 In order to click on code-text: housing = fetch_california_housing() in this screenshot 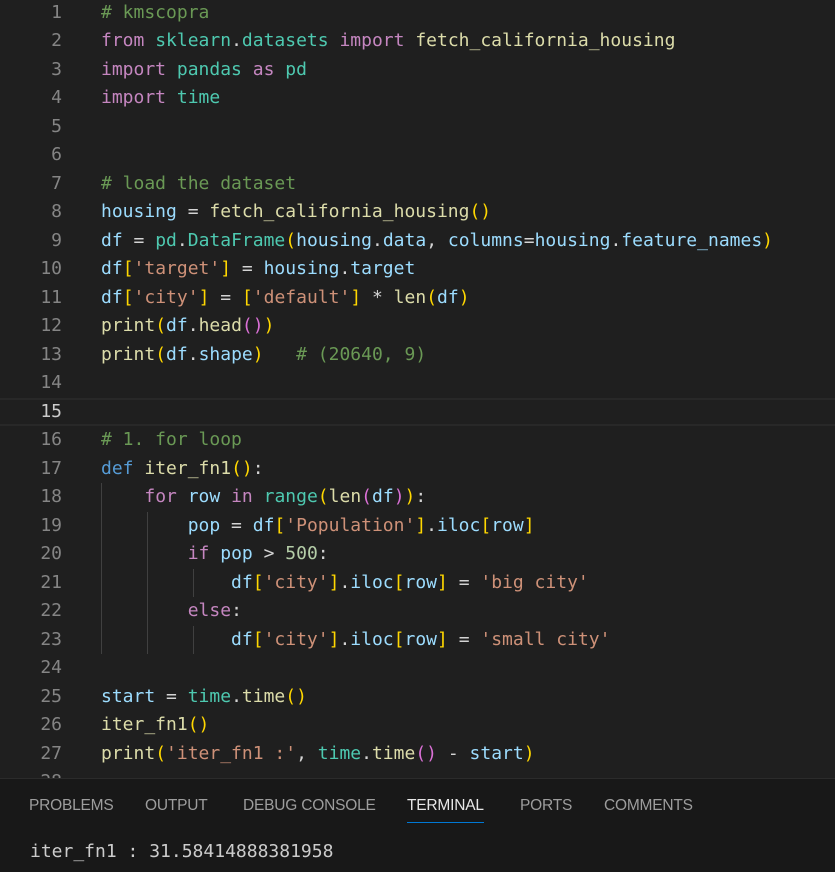, I will do `click(296, 211)`.